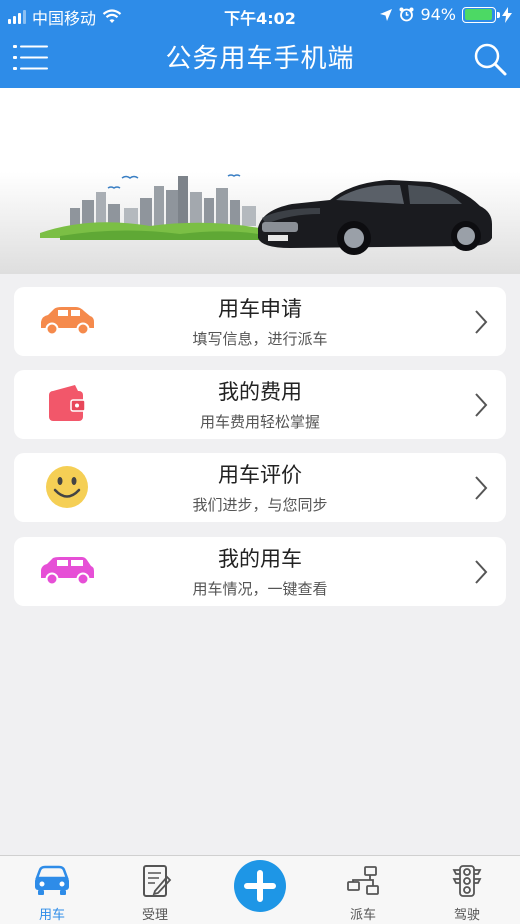 The image size is (520, 924). I want to click on tab-driving: 驾驶, so click(467, 890).